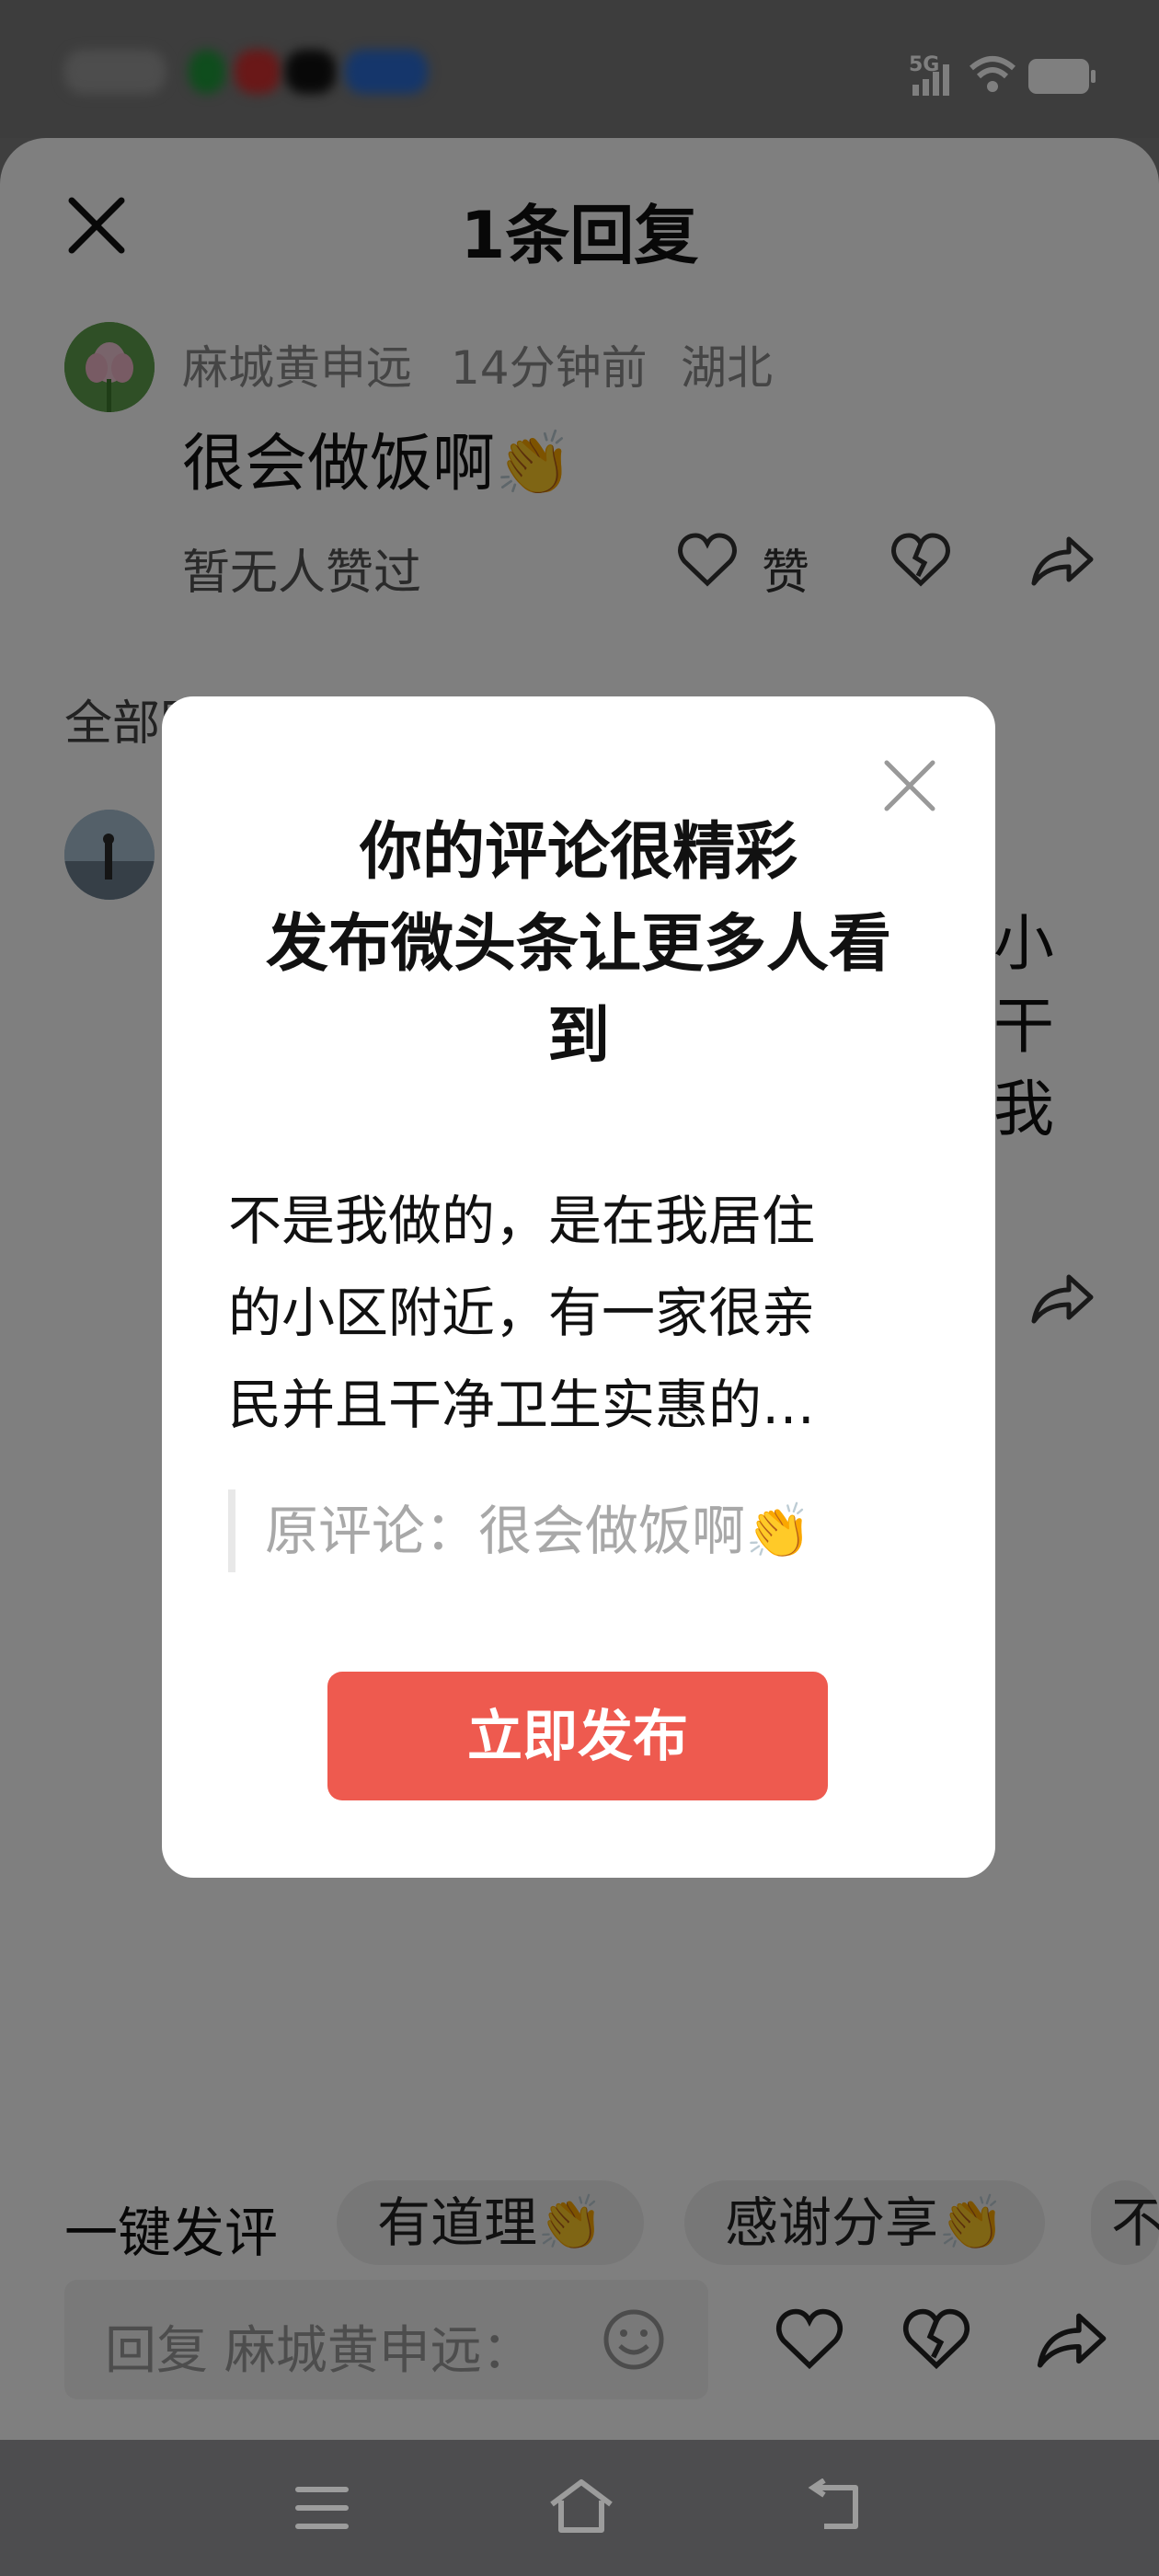 Image resolution: width=1159 pixels, height=2576 pixels. I want to click on dialog-title: 你的评论很精彩 发布微头条让更多人看 到, so click(578, 945).